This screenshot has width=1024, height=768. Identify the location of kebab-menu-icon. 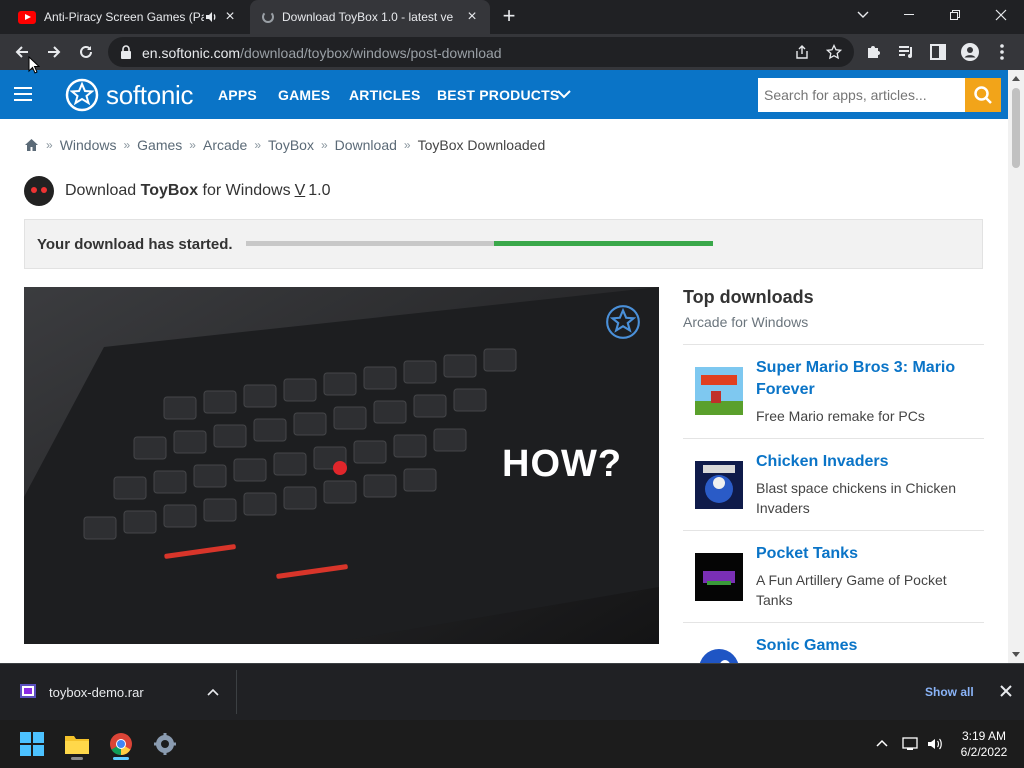
(1002, 52).